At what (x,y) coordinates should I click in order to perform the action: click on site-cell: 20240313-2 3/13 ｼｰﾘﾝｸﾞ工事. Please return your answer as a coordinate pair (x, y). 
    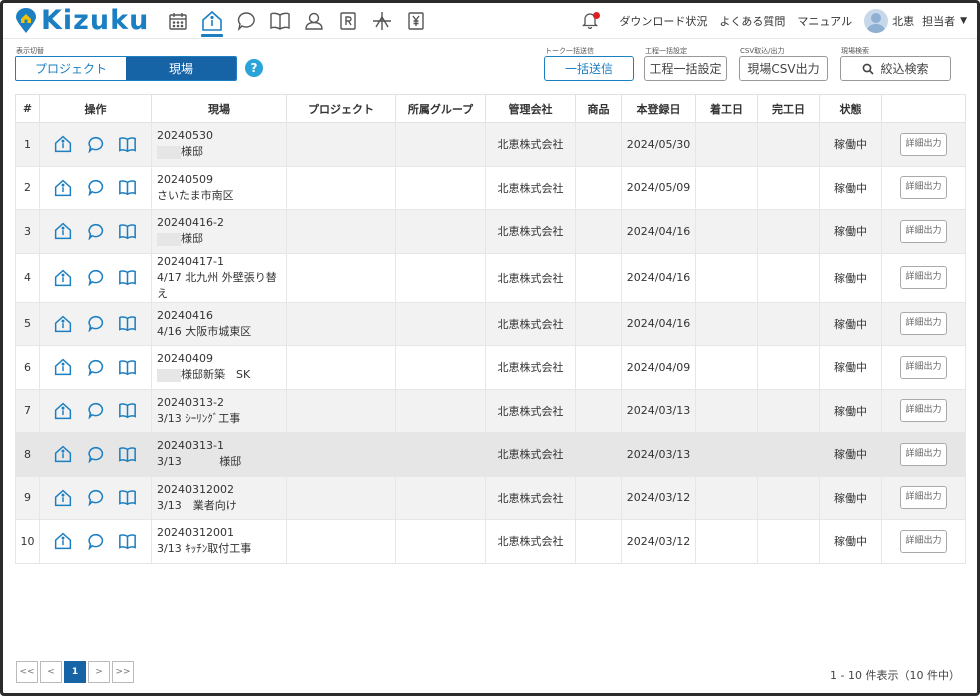
    Looking at the image, I should click on (219, 410).